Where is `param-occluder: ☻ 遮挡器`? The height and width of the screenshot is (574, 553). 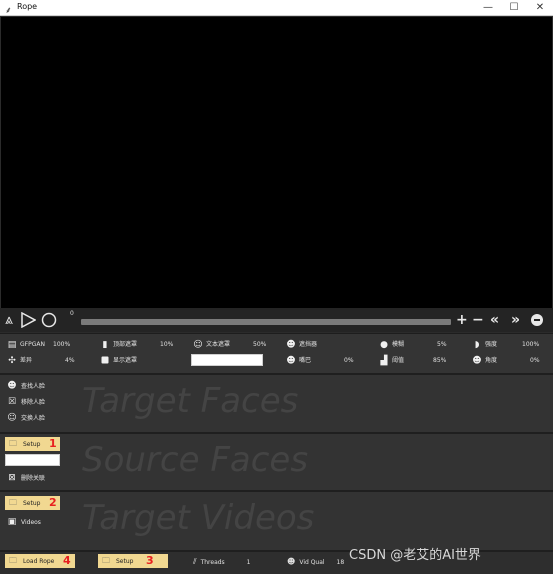 param-occluder: ☻ 遮挡器 is located at coordinates (331, 345).